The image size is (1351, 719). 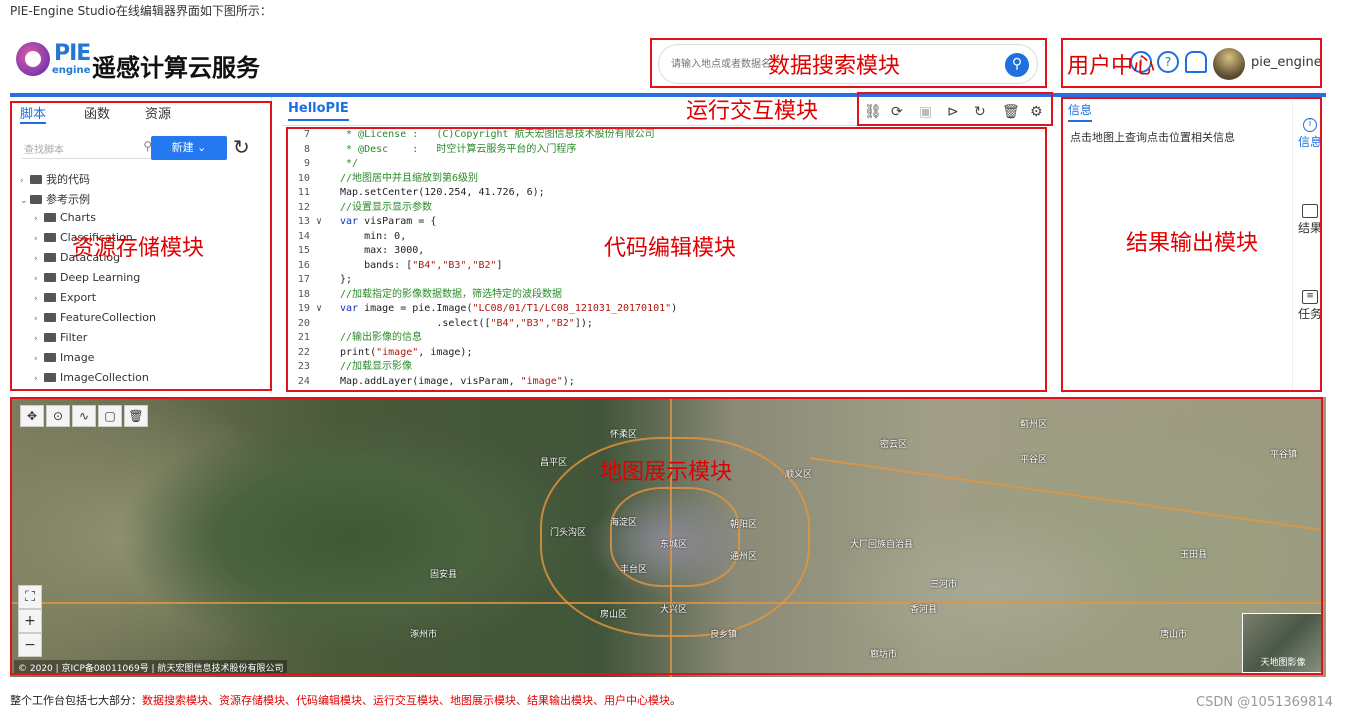 I want to click on annot-label-resource: 资源存储模块, so click(x=138, y=248).